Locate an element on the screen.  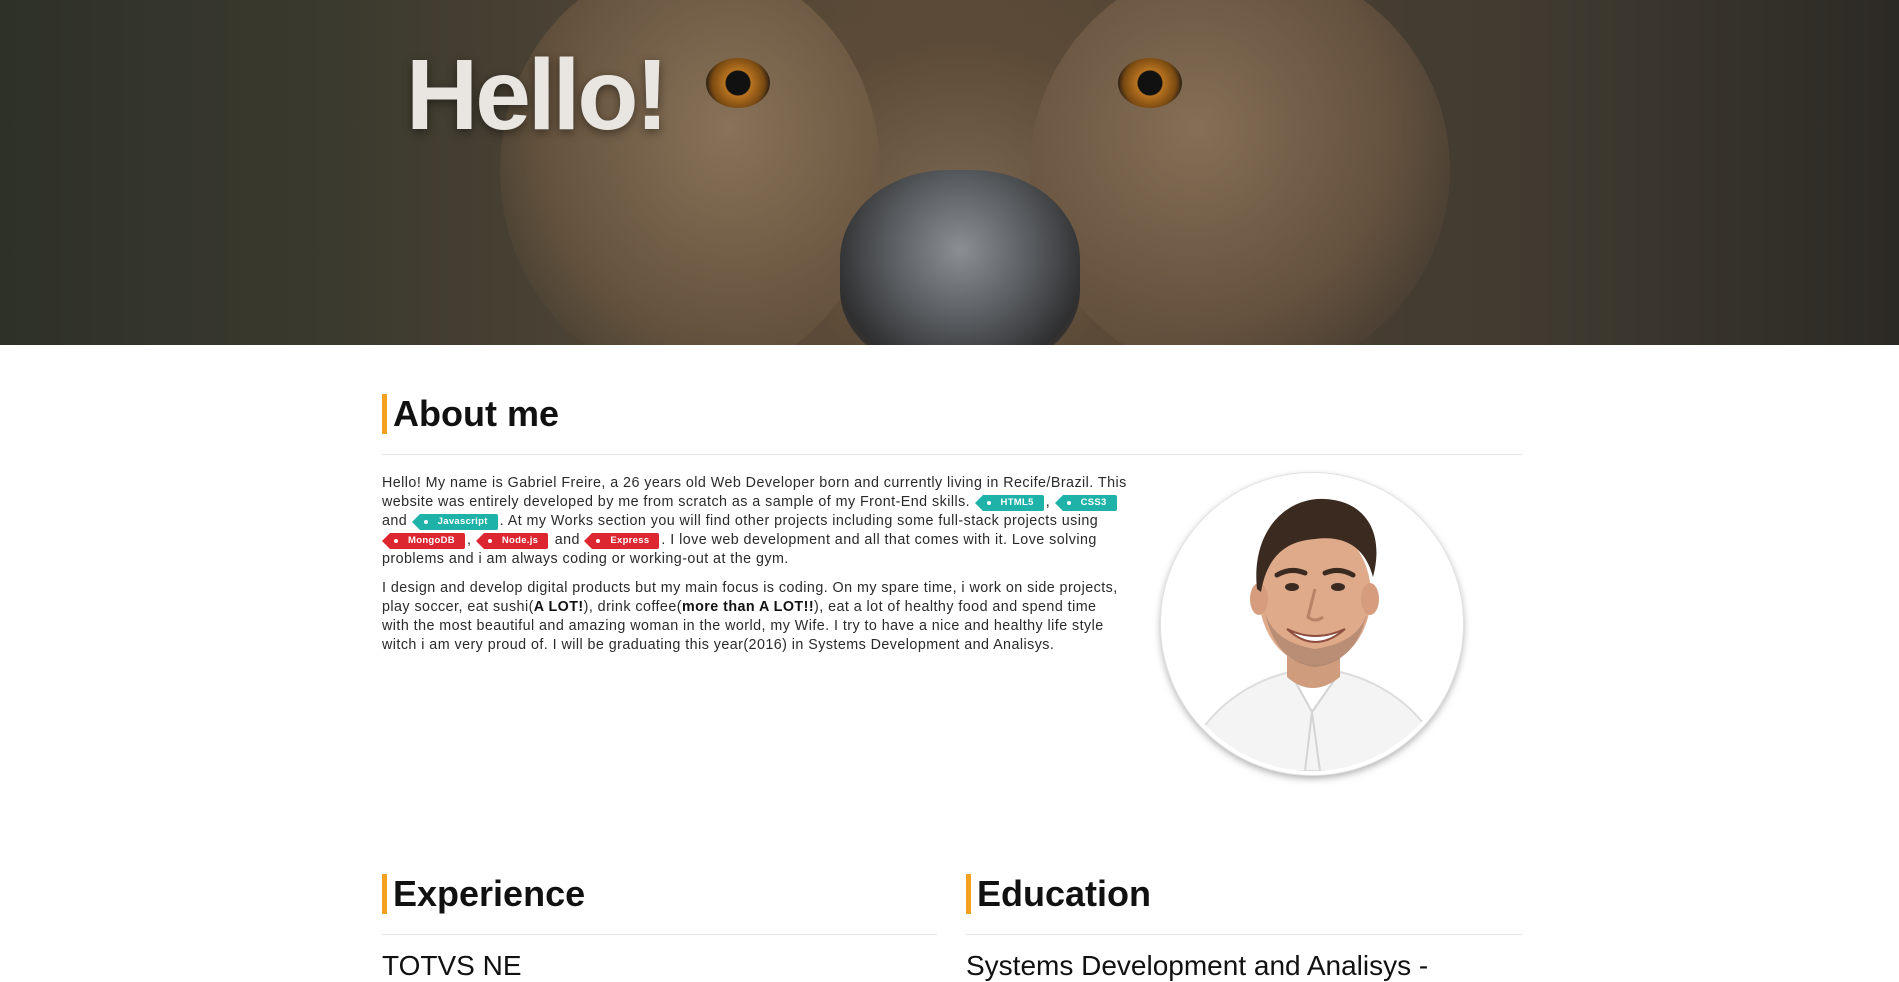
tag-css3: CSS3 is located at coordinates (1085, 503).